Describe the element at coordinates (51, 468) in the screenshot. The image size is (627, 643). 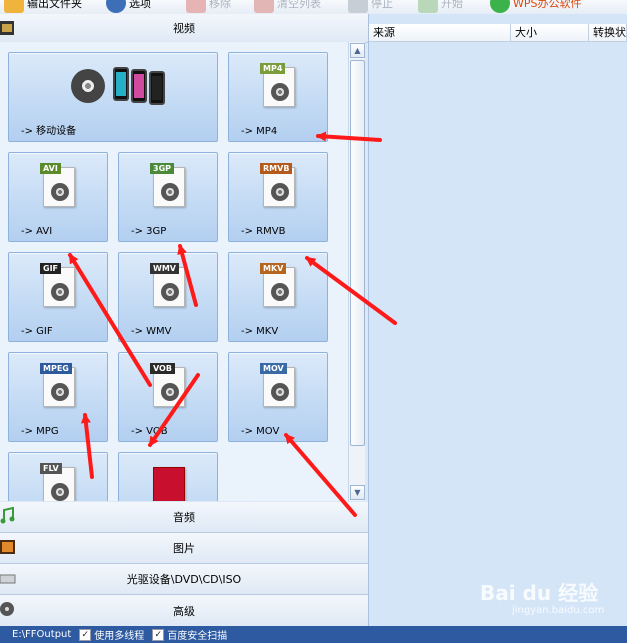
I see `format-badge: FLV` at that location.